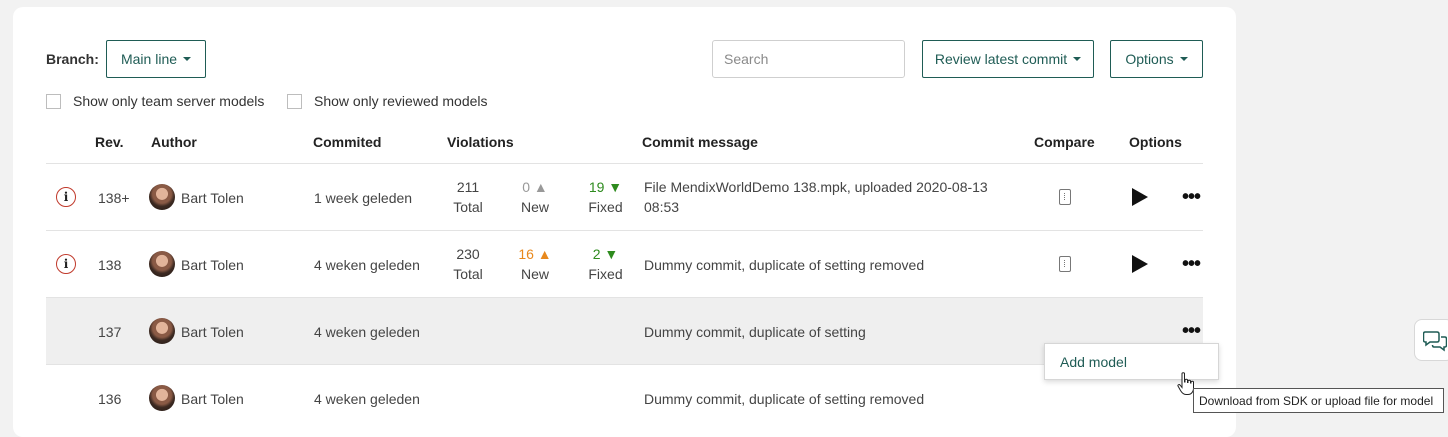  What do you see at coordinates (535, 254) in the screenshot?
I see `new-value: 16 ▲` at bounding box center [535, 254].